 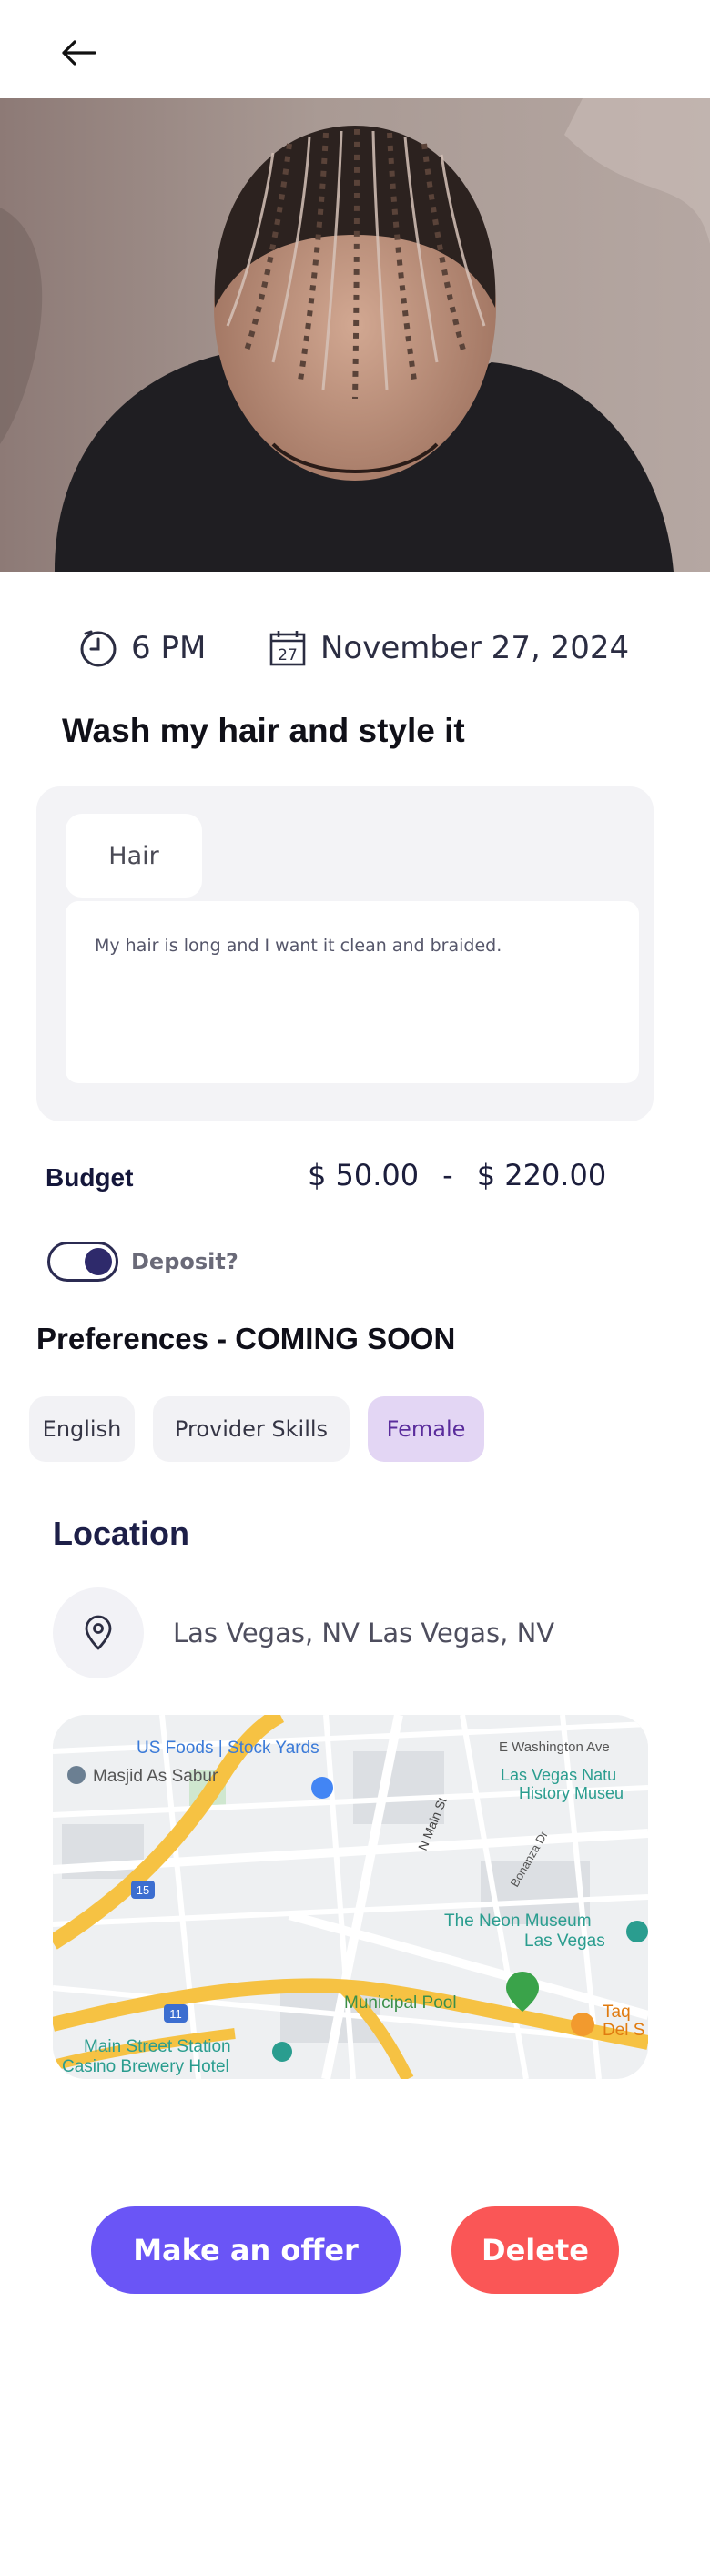 I want to click on clock-icon, so click(x=98, y=648).